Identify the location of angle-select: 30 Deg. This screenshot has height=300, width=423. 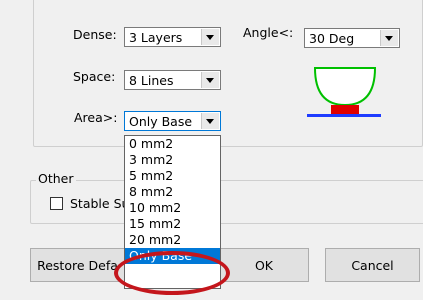
(352, 38).